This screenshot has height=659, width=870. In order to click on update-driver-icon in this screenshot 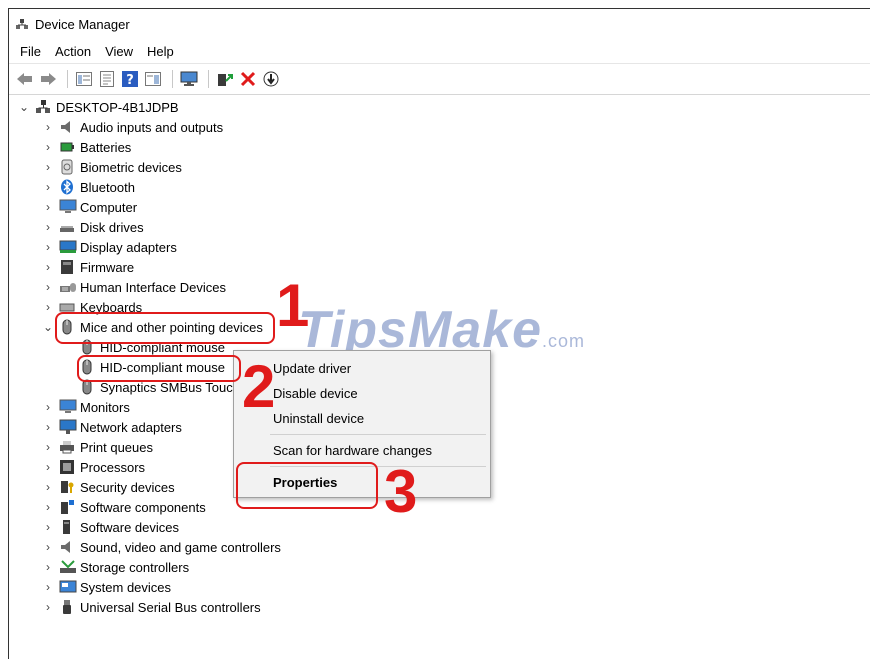, I will do `click(225, 79)`.